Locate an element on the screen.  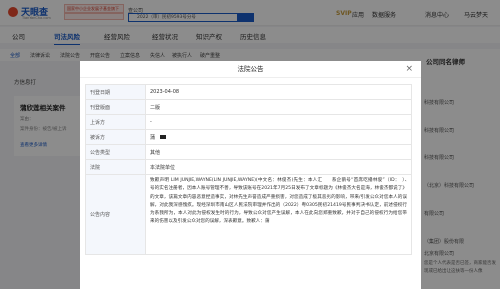
field-value-notice-type: 其他 is located at coordinates (278, 152).